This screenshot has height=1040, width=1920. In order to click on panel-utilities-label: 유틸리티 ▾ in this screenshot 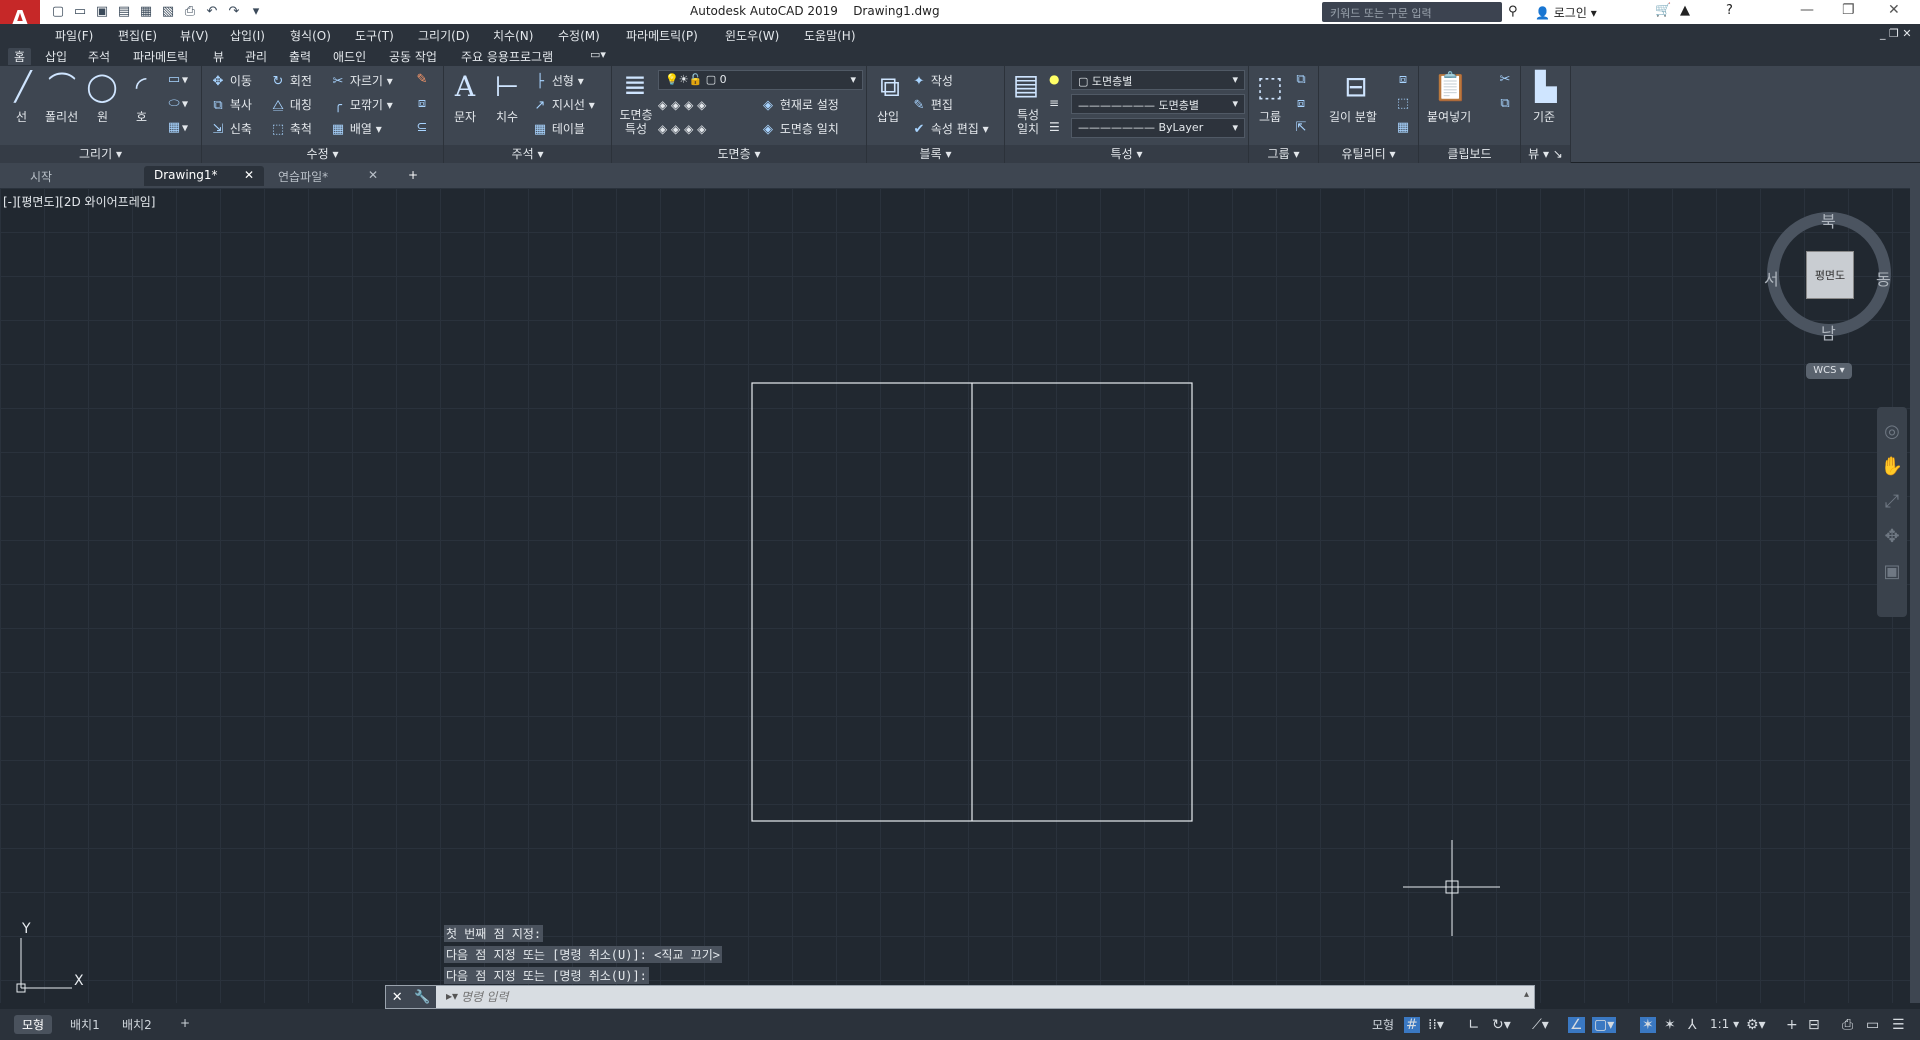, I will do `click(1368, 154)`.